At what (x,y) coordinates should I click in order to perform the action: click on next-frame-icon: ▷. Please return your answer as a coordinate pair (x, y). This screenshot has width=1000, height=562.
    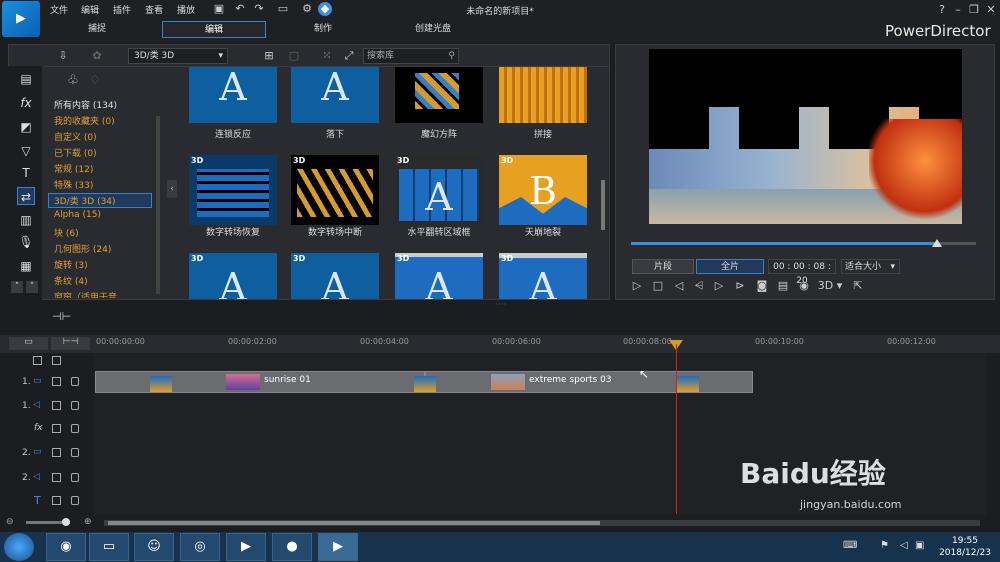
    Looking at the image, I should click on (719, 286).